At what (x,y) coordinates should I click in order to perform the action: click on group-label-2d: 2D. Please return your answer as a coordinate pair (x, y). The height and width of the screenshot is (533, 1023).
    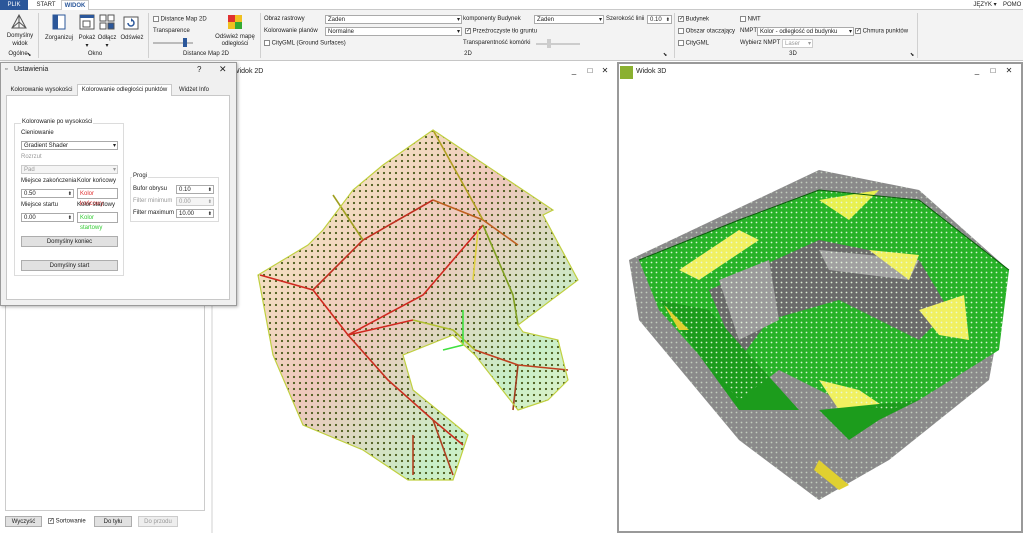
    Looking at the image, I should click on (468, 54).